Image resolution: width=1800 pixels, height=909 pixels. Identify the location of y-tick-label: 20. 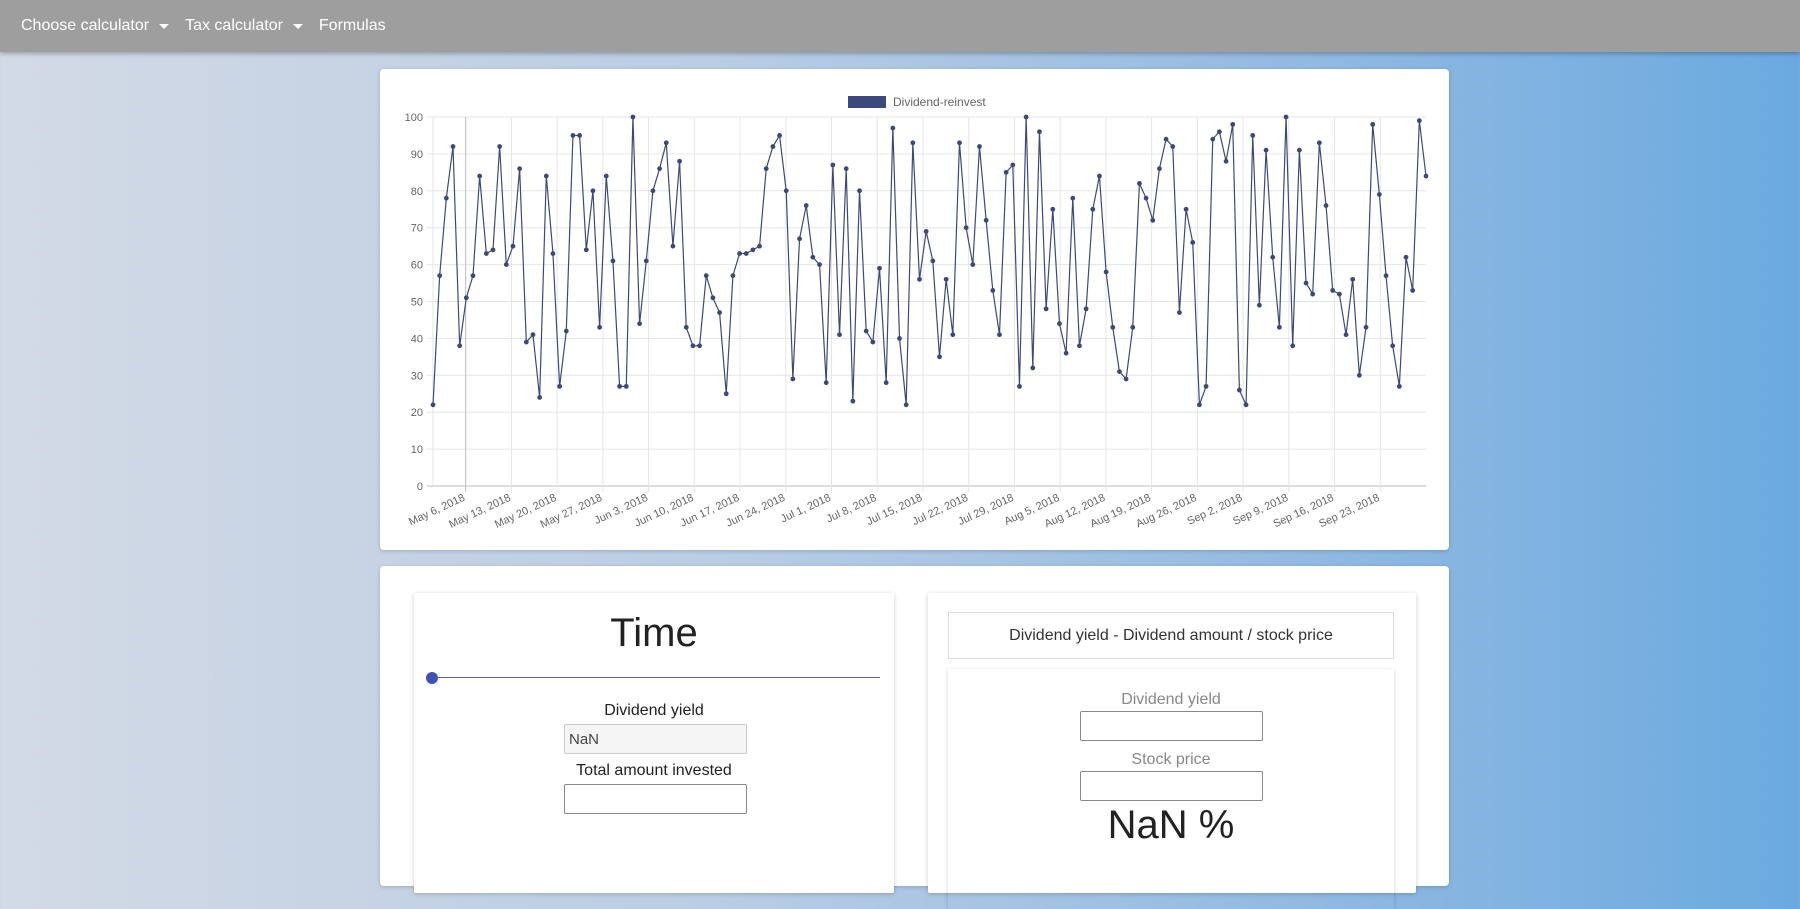
(417, 413).